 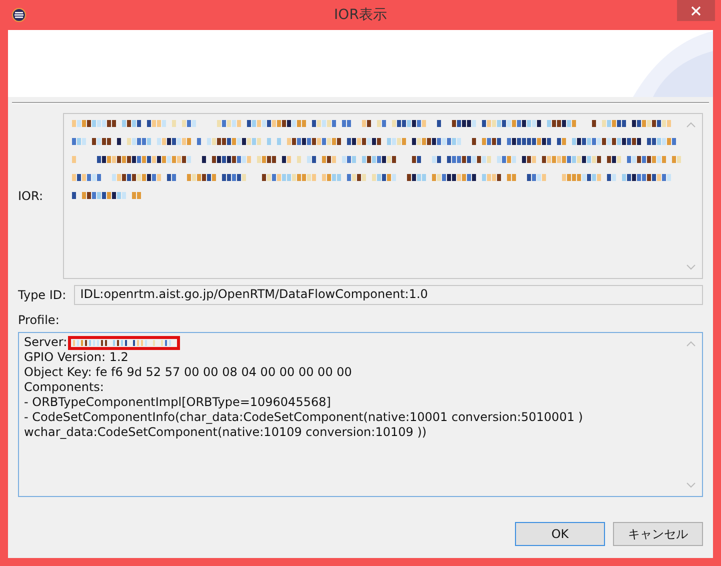 I want to click on cancel-button: キャンセル, so click(x=658, y=534).